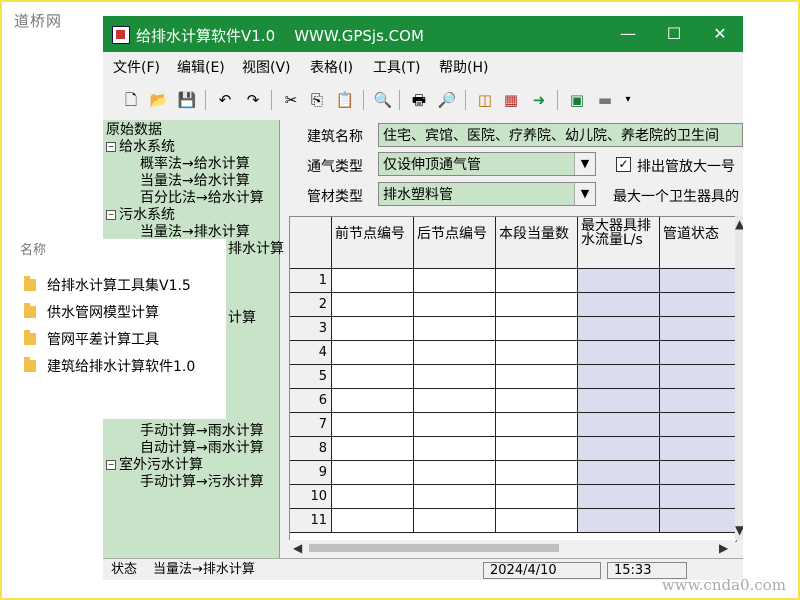 The width and height of the screenshot is (800, 600). Describe the element at coordinates (311, 425) in the screenshot. I see `row-header: 7` at that location.